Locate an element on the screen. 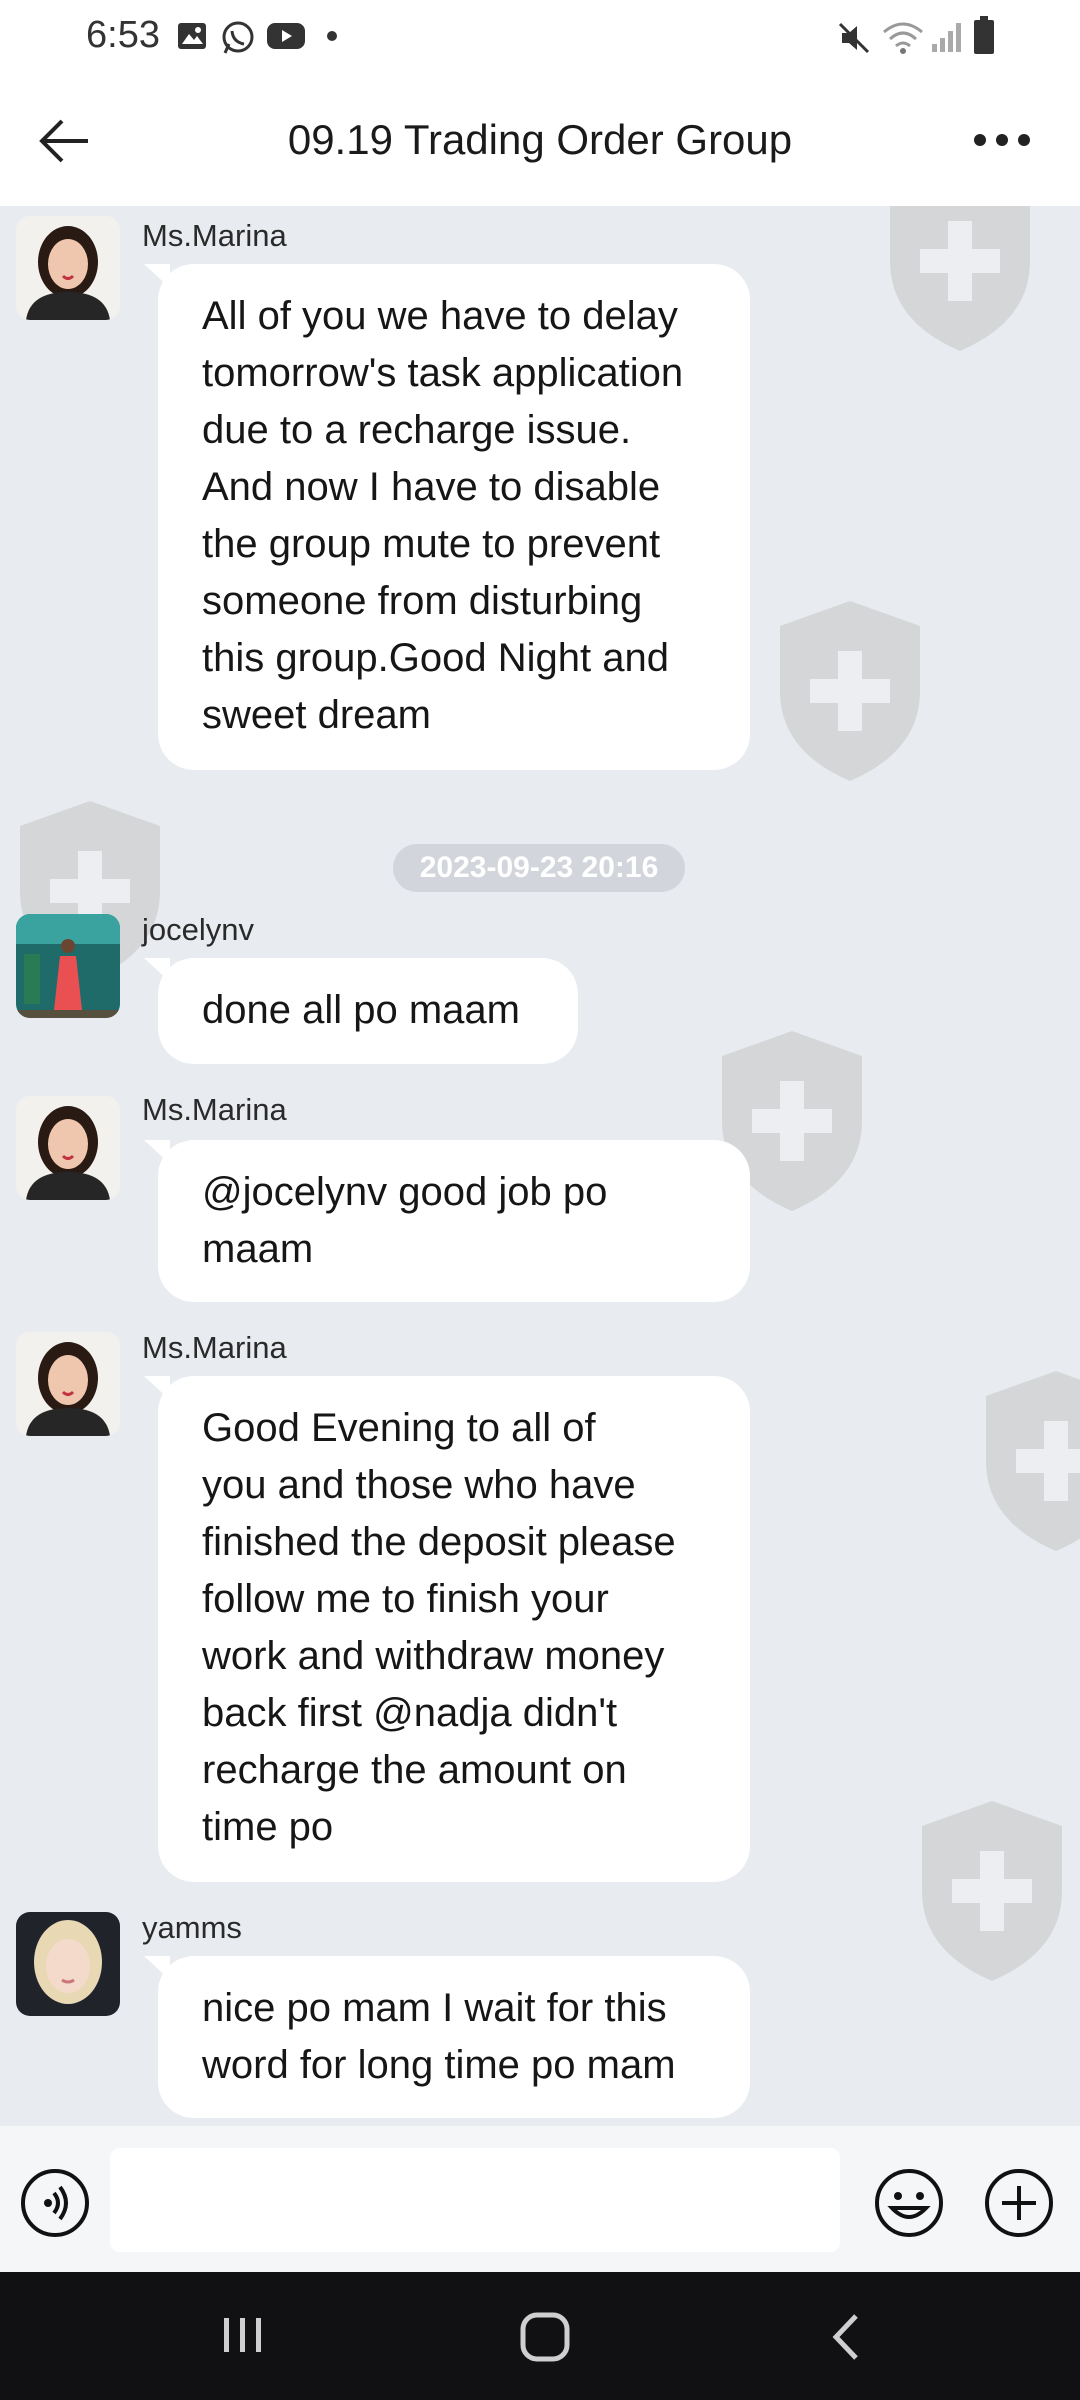 The width and height of the screenshot is (1080, 2400). message-line: recharge the amount on is located at coordinates (414, 1770).